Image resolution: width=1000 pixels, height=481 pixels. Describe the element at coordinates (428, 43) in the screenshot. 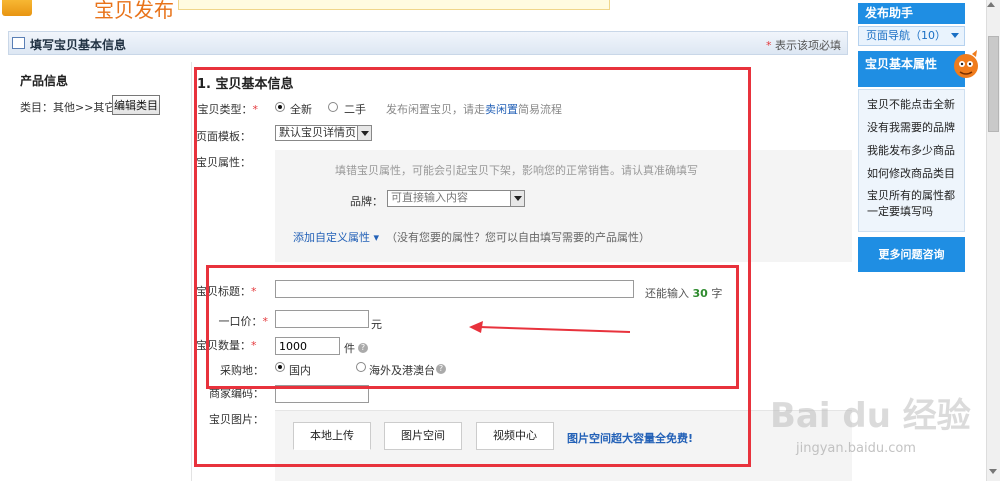

I see `section-header` at that location.